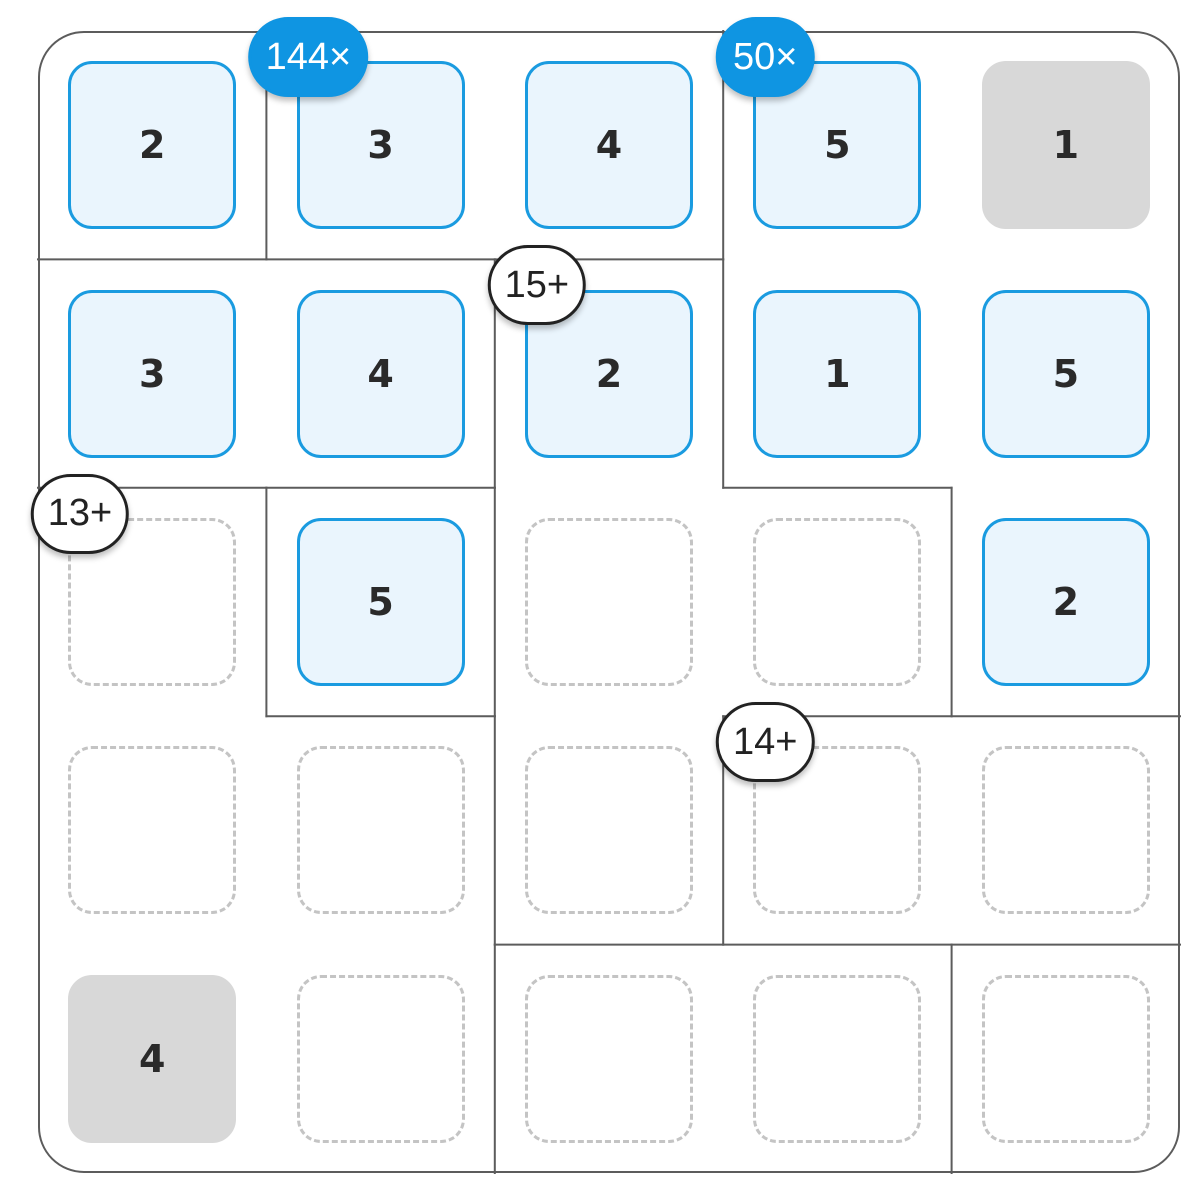 The image size is (1200, 1195). Describe the element at coordinates (837, 373) in the screenshot. I see `cell-r2c4: 1` at that location.